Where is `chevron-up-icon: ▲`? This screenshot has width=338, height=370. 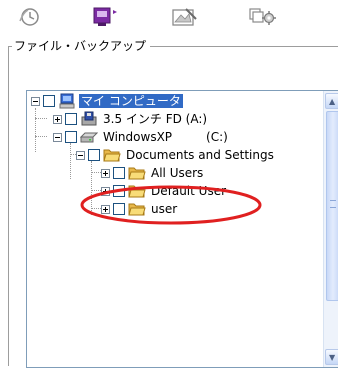 chevron-up-icon: ▲ is located at coordinates (332, 101).